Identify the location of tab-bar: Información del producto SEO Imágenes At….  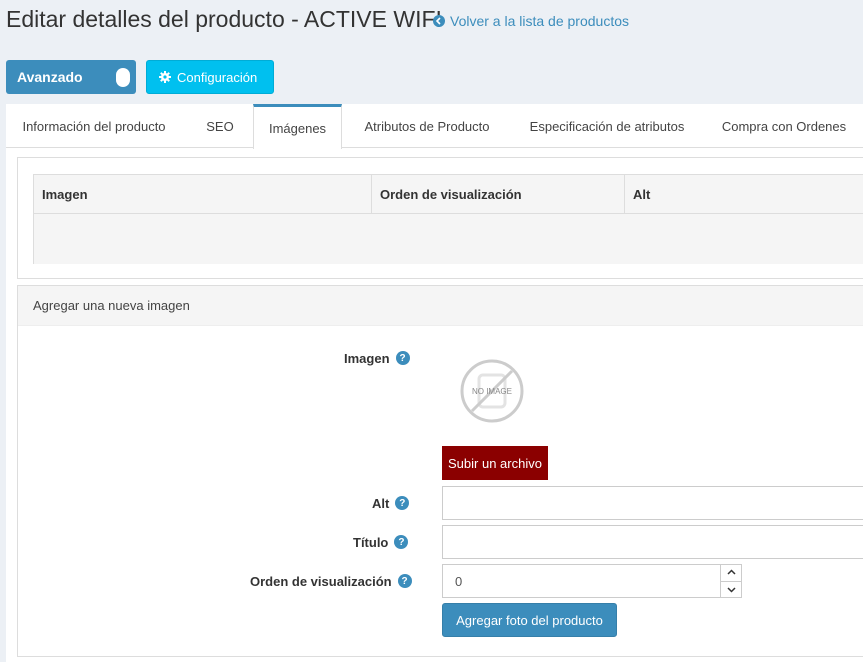
(434, 126).